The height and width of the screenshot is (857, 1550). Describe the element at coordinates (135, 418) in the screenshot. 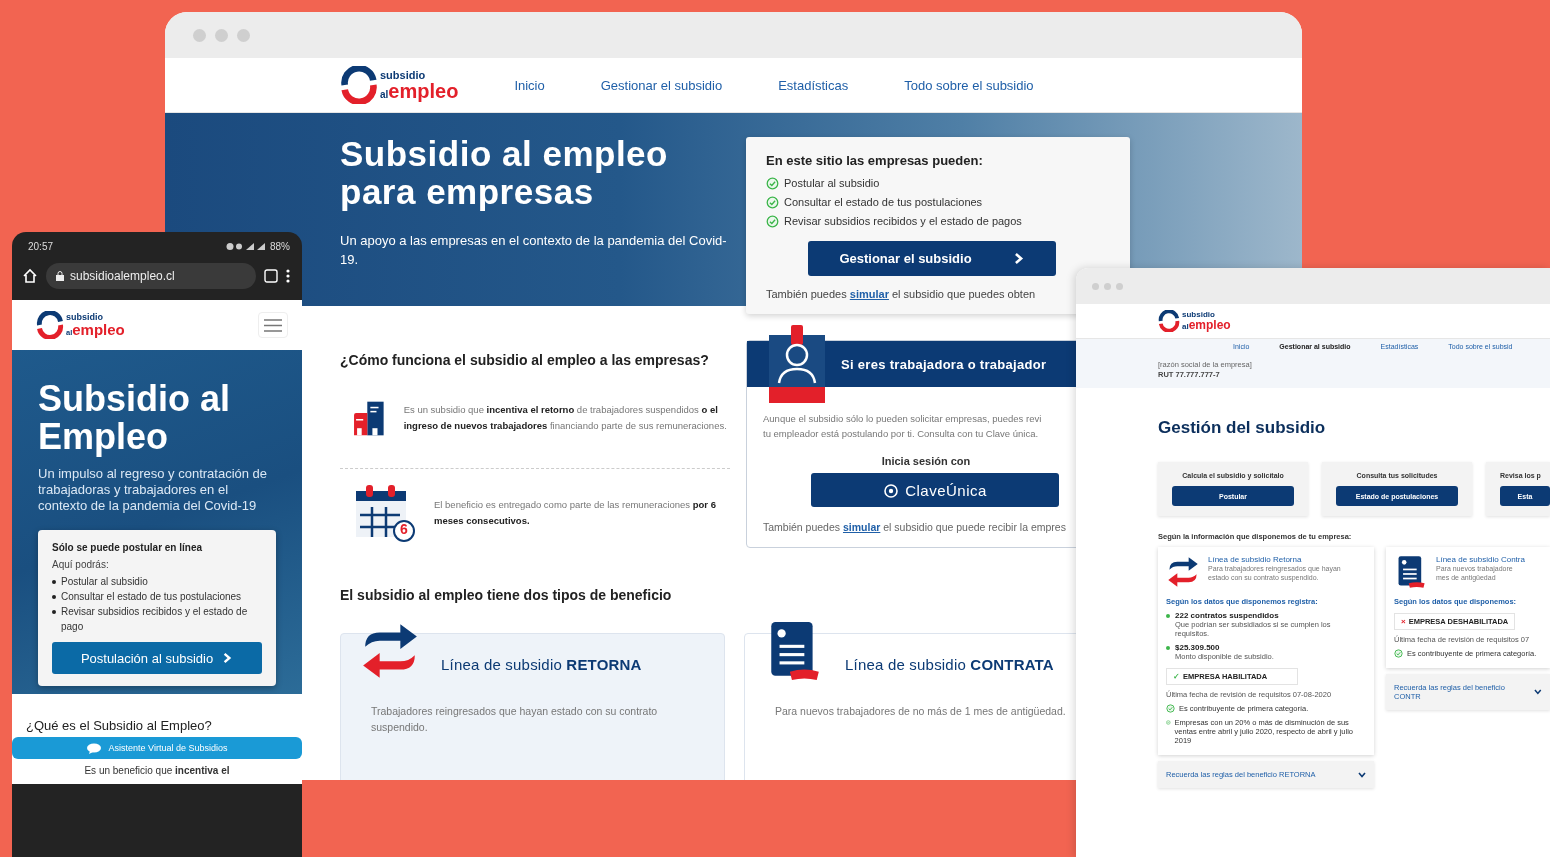

I see `hero-title: Subsidio al Empleo` at that location.